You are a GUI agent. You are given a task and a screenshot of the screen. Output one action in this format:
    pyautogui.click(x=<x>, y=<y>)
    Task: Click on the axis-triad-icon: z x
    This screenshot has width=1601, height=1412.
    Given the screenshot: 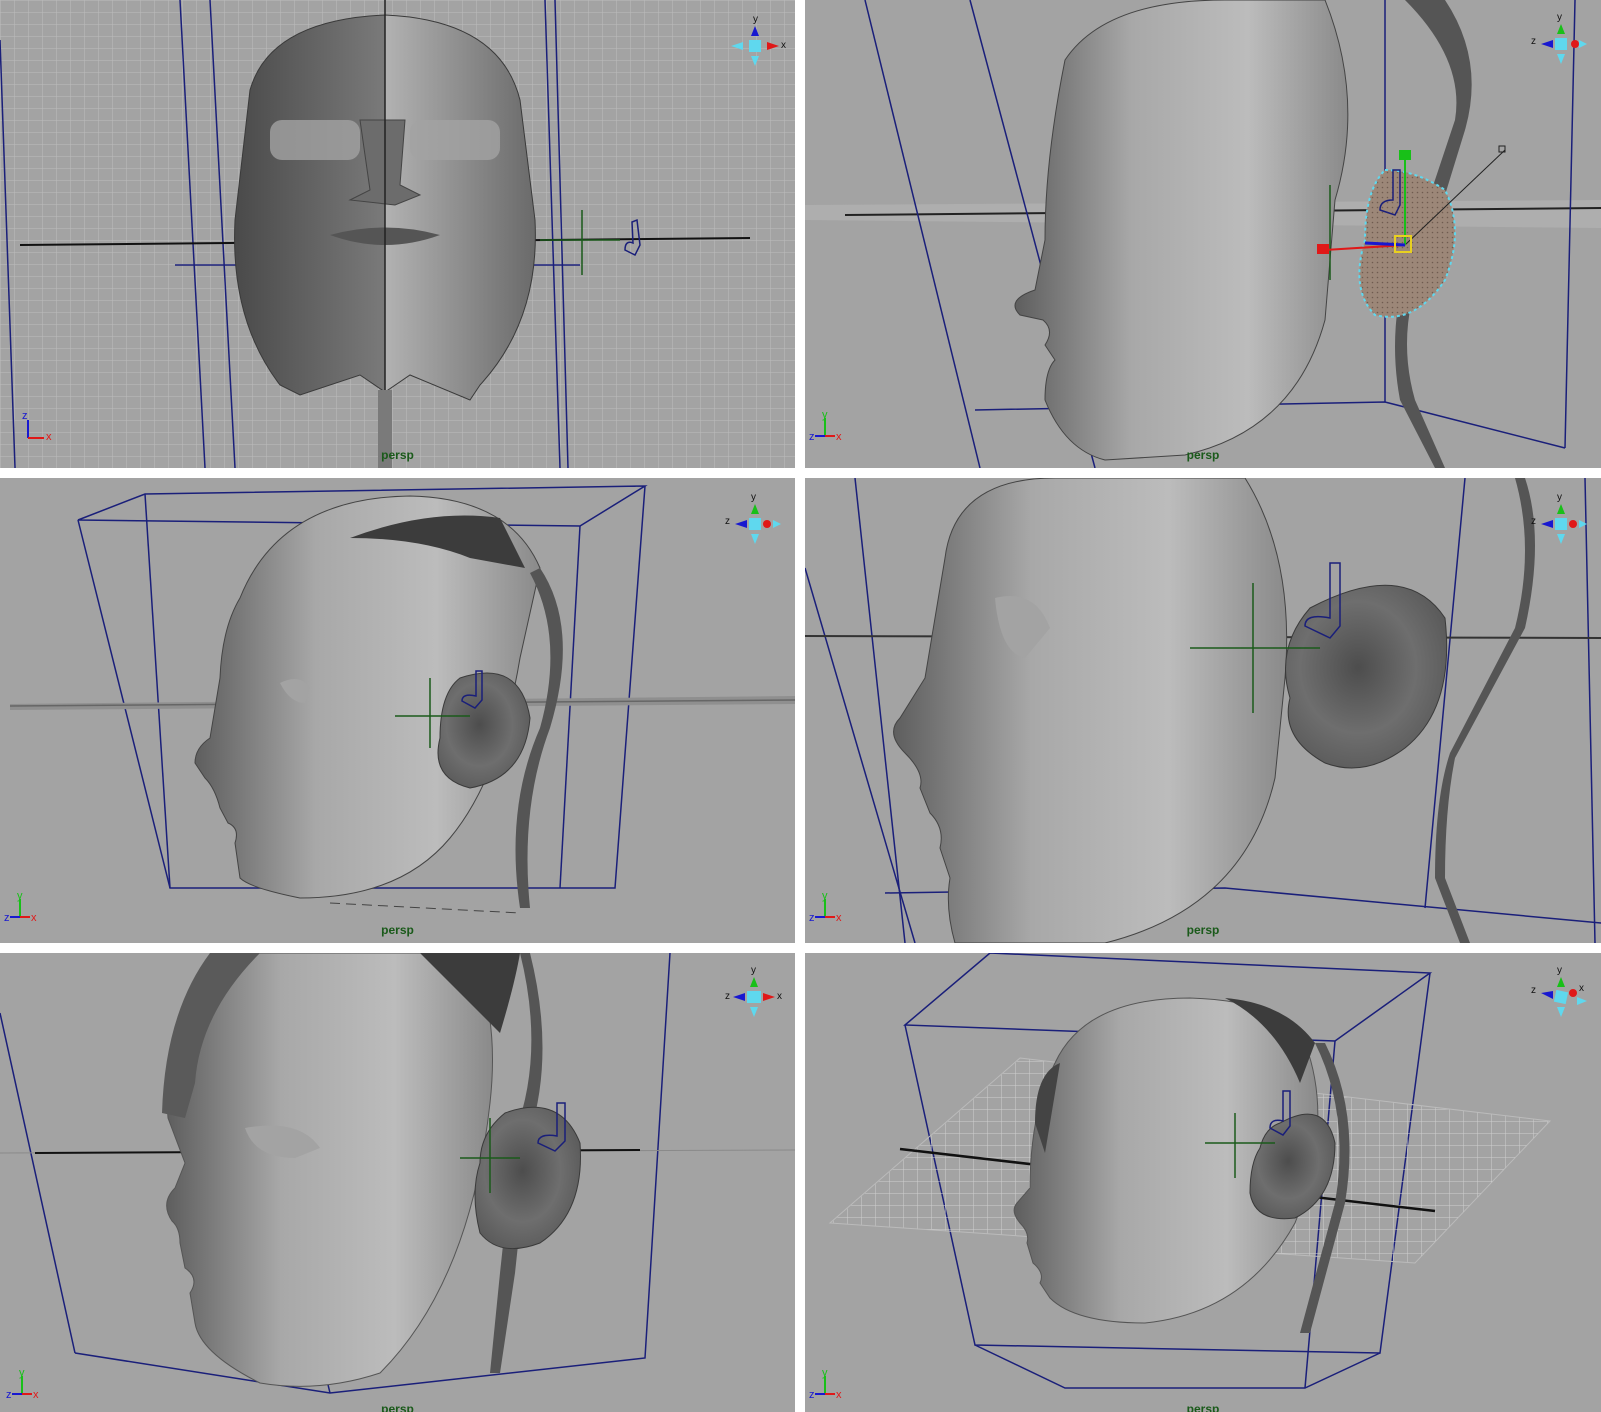 What is the action you would take?
    pyautogui.click(x=37, y=426)
    